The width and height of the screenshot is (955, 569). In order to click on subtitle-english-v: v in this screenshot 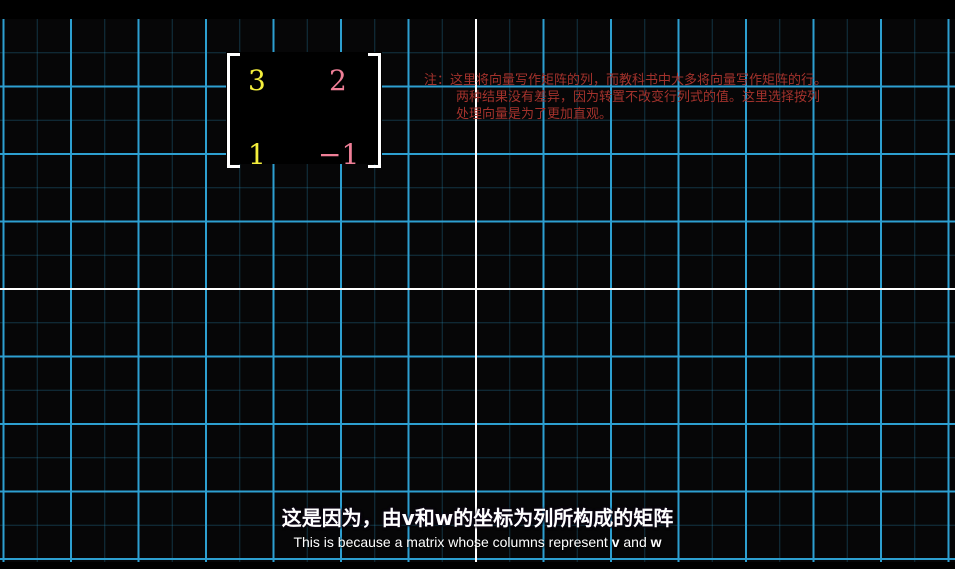, I will do `click(615, 542)`.